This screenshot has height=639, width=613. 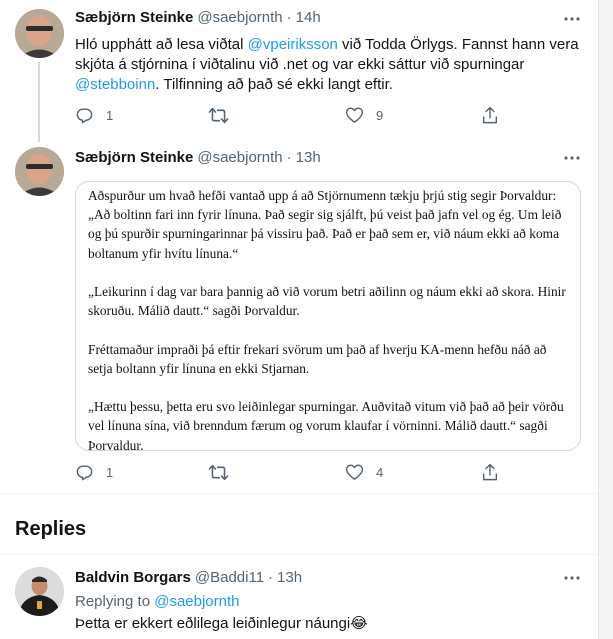 What do you see at coordinates (330, 115) in the screenshot?
I see `tweet-actions: 1 9` at bounding box center [330, 115].